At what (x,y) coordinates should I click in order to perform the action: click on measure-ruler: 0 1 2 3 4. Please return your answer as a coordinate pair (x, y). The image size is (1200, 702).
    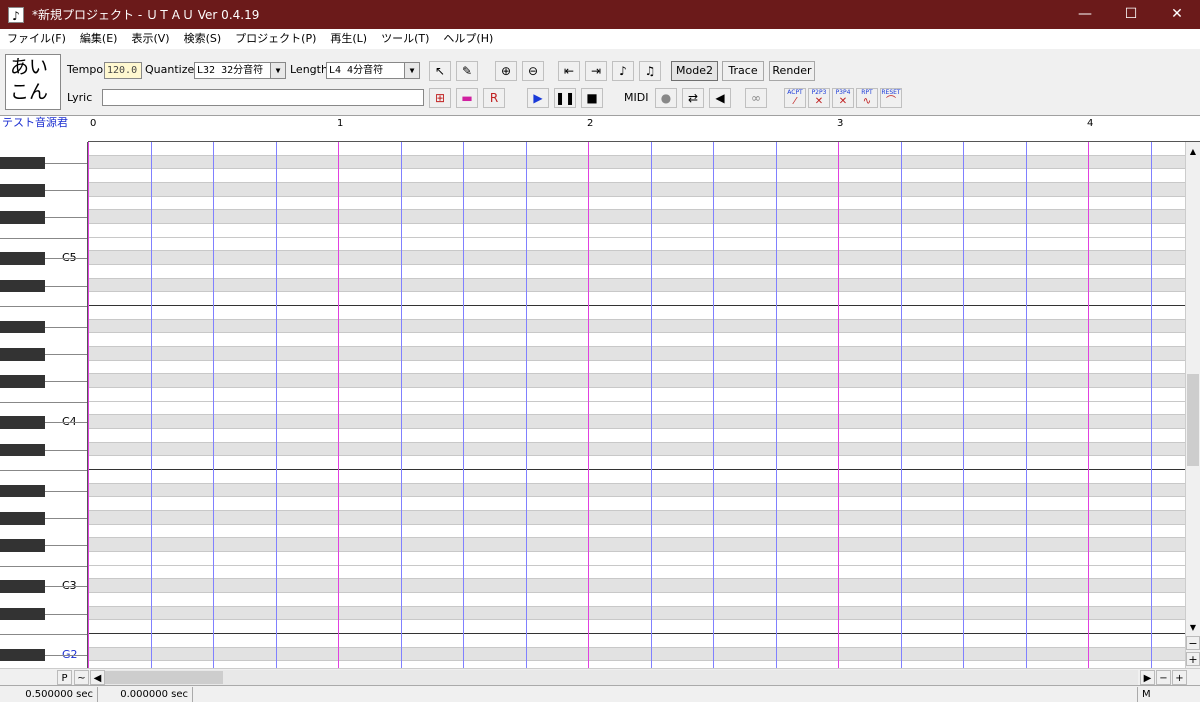
    Looking at the image, I should click on (644, 129).